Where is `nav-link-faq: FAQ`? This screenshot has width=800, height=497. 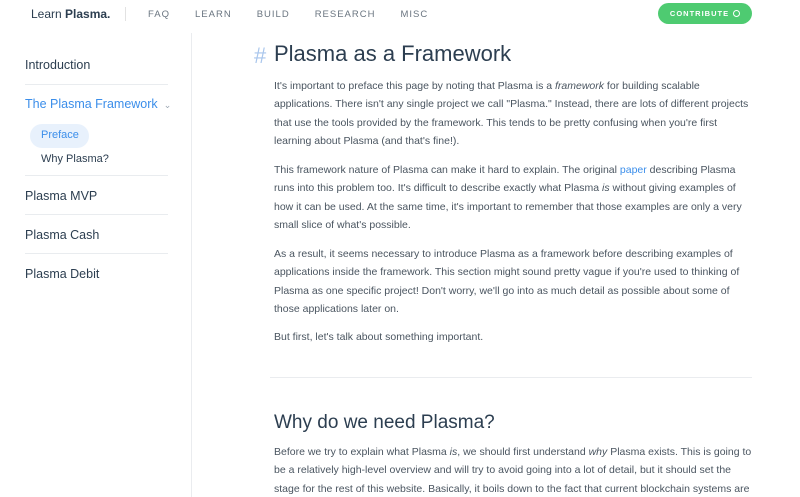 nav-link-faq: FAQ is located at coordinates (159, 14).